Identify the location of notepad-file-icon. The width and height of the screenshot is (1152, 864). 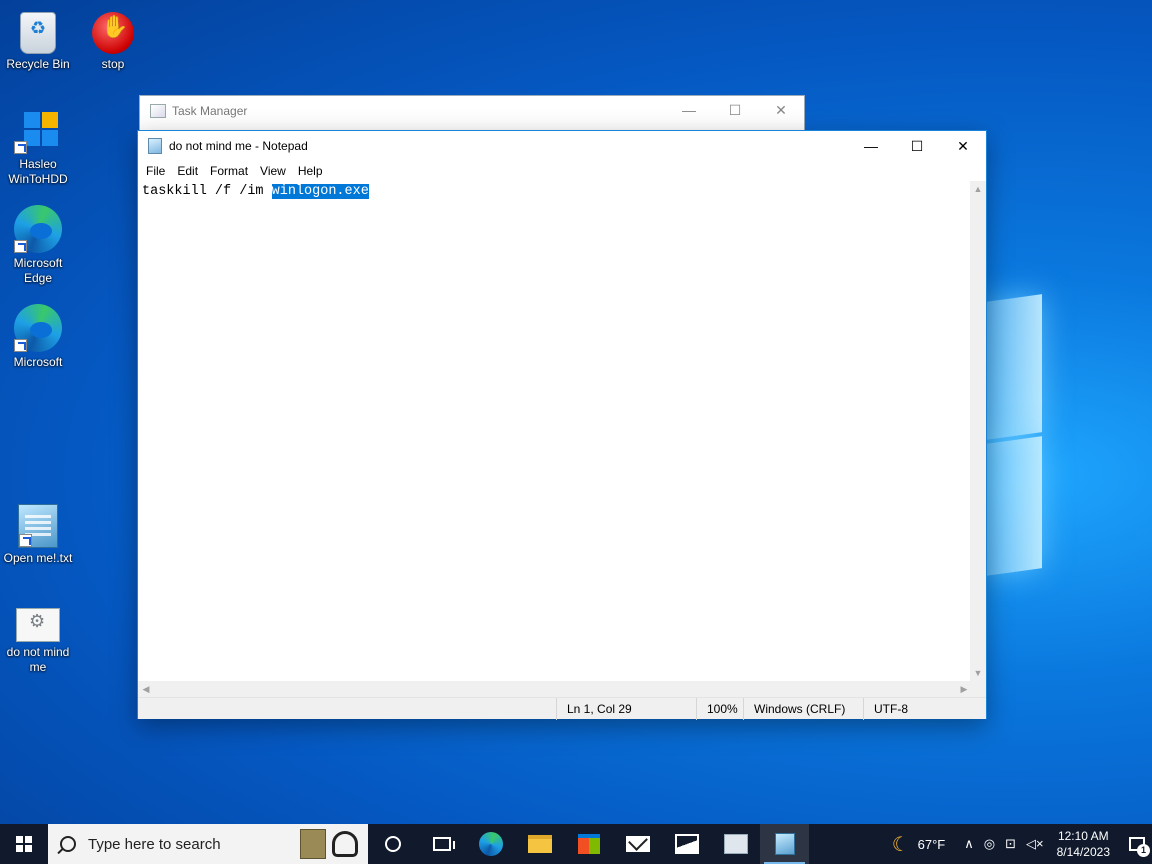
(38, 526).